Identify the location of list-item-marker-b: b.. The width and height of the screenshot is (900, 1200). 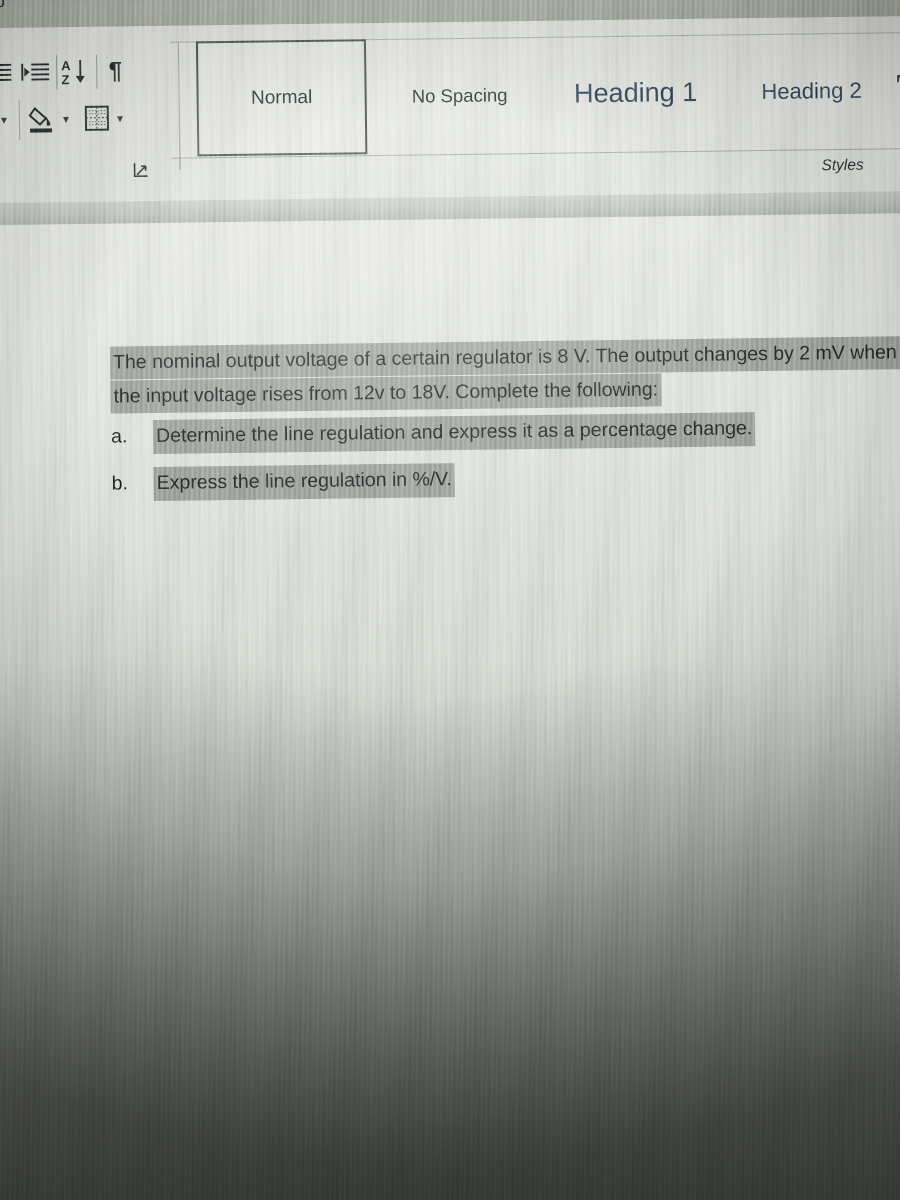
(120, 483).